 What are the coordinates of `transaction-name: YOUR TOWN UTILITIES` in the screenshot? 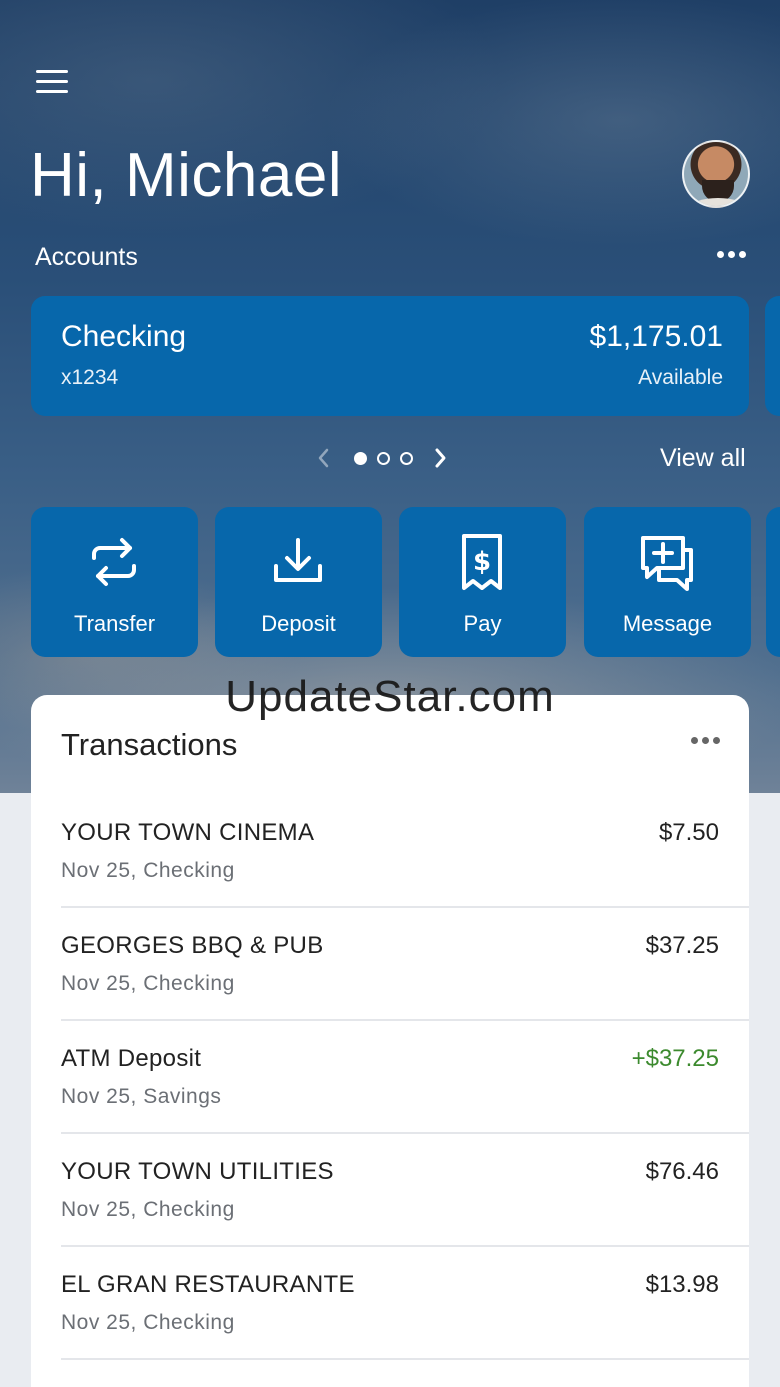 It's located at (197, 1171).